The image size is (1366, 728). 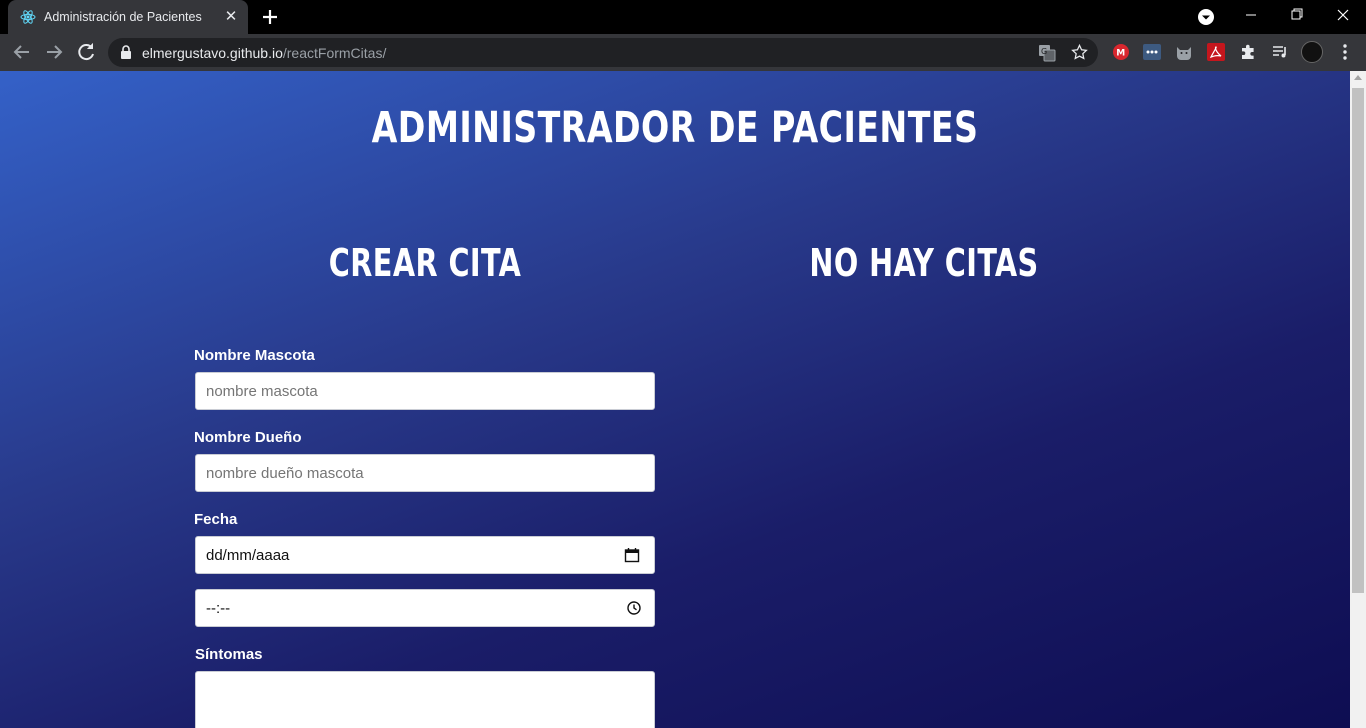 I want to click on reload-icon, so click(x=86, y=52).